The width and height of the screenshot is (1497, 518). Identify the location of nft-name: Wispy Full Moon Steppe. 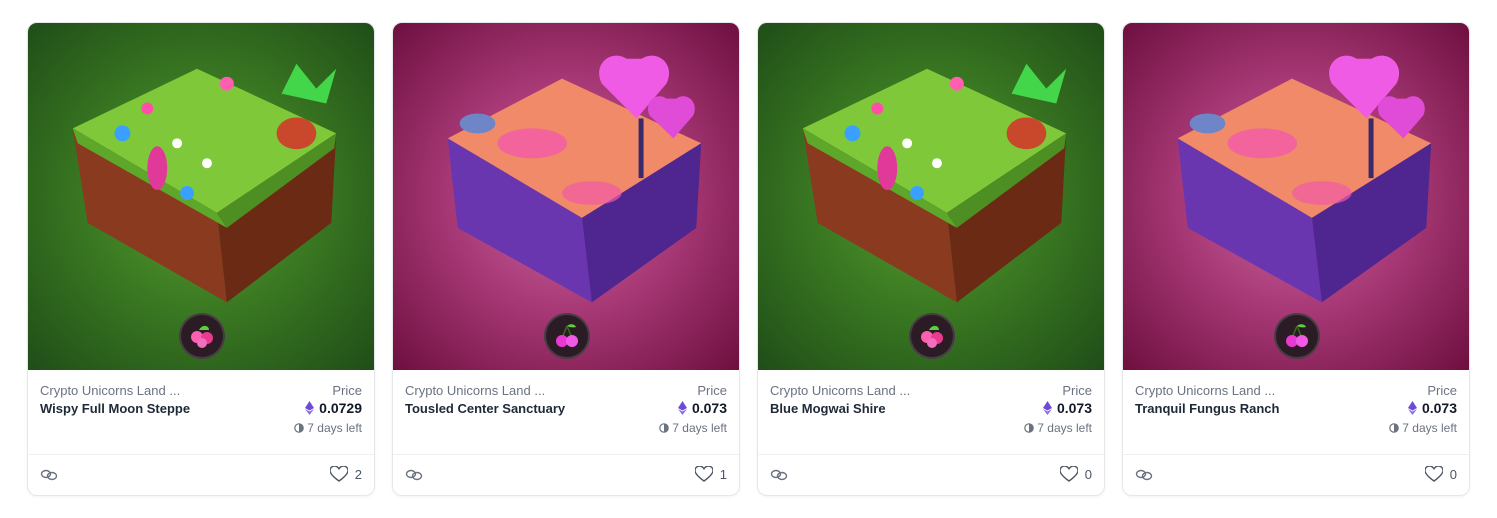
(115, 408).